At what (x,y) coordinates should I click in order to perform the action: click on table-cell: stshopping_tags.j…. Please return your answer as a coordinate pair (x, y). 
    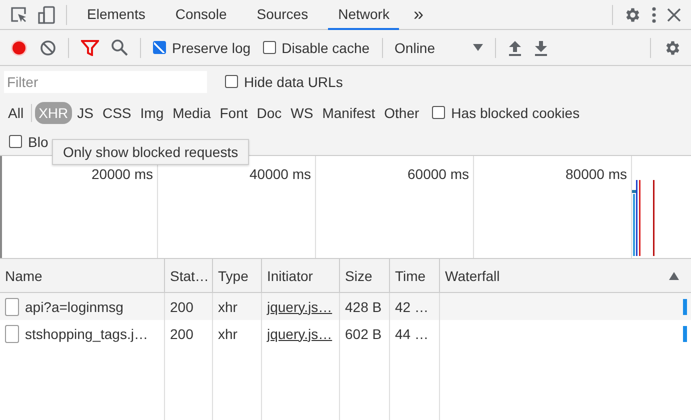
    Looking at the image, I should click on (86, 334).